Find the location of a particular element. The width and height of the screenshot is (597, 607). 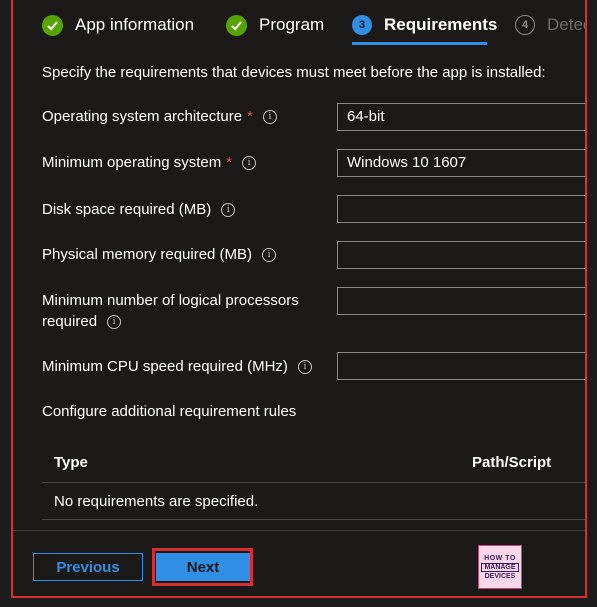

field-label: Physical memory required (MB) is located at coordinates (147, 254).